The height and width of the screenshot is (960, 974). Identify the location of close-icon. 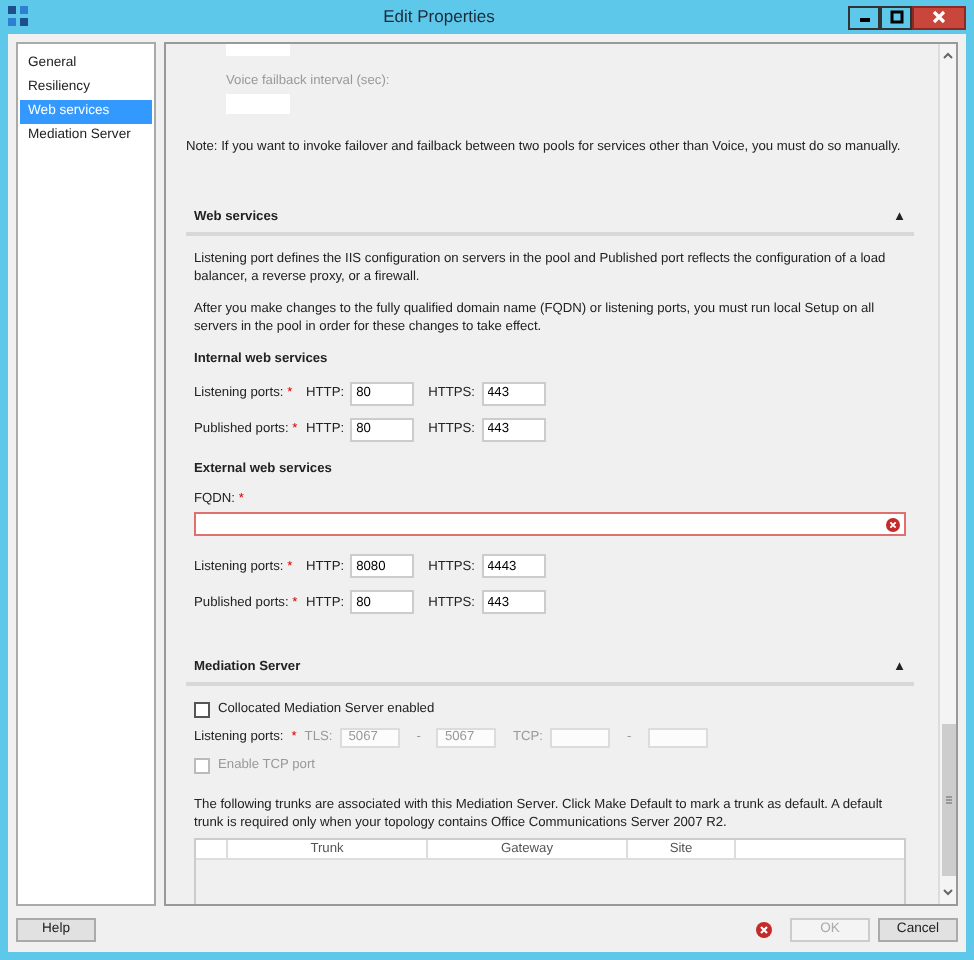
(939, 17).